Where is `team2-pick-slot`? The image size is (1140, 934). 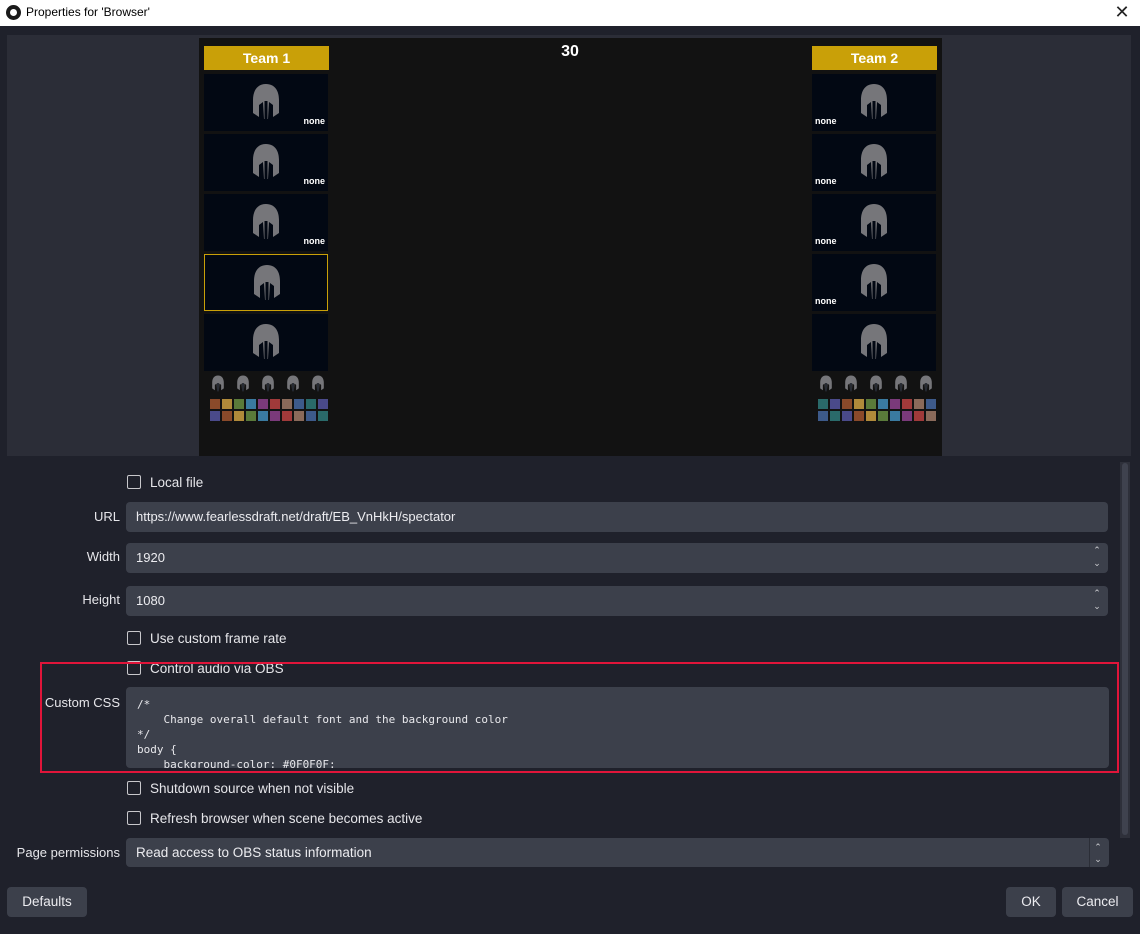
team2-pick-slot is located at coordinates (874, 342).